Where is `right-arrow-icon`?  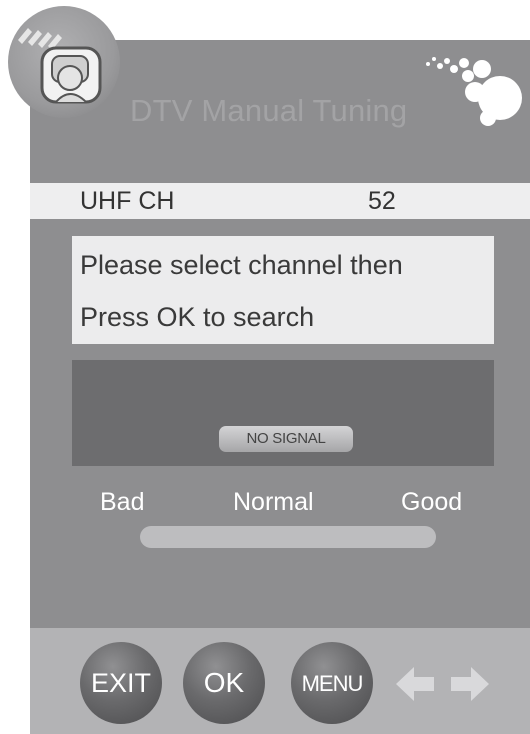
right-arrow-icon is located at coordinates (470, 684).